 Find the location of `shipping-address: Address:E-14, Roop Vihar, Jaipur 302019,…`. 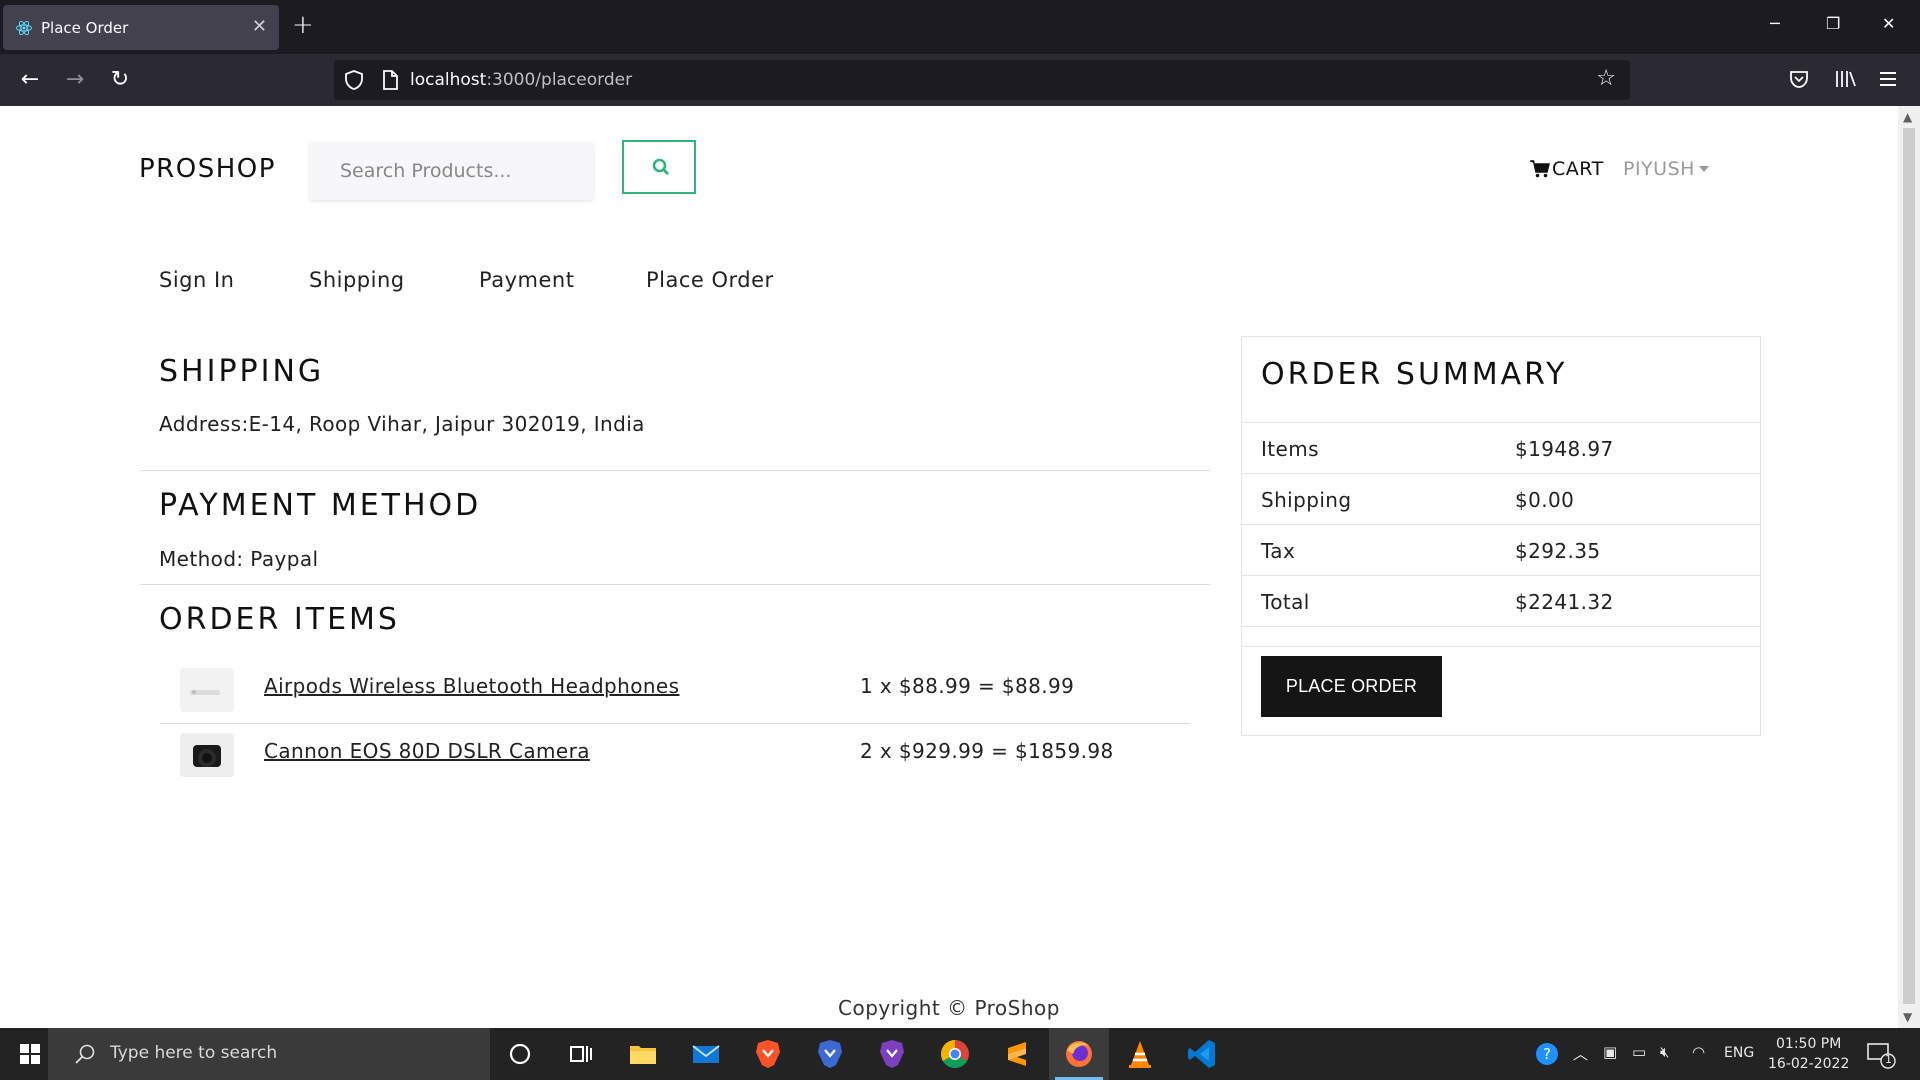

shipping-address: Address:E-14, Roop Vihar, Jaipur 302019,… is located at coordinates (402, 424).